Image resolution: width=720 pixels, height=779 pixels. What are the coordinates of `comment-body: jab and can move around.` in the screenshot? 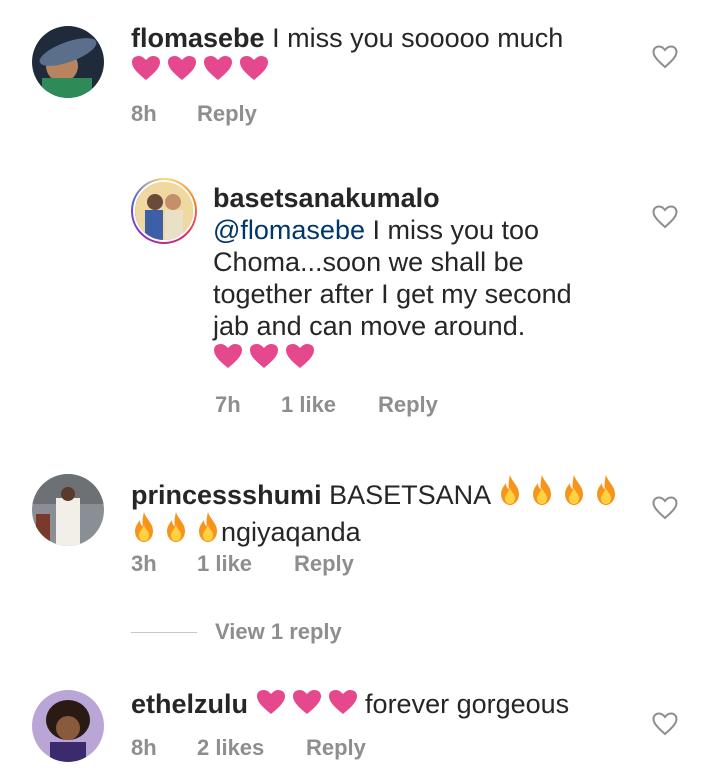 It's located at (369, 326).